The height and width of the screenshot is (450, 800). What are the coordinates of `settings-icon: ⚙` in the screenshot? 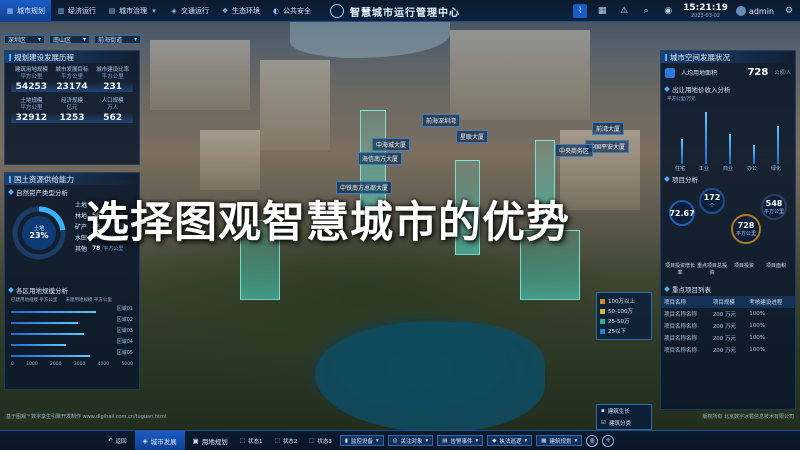 It's located at (789, 11).